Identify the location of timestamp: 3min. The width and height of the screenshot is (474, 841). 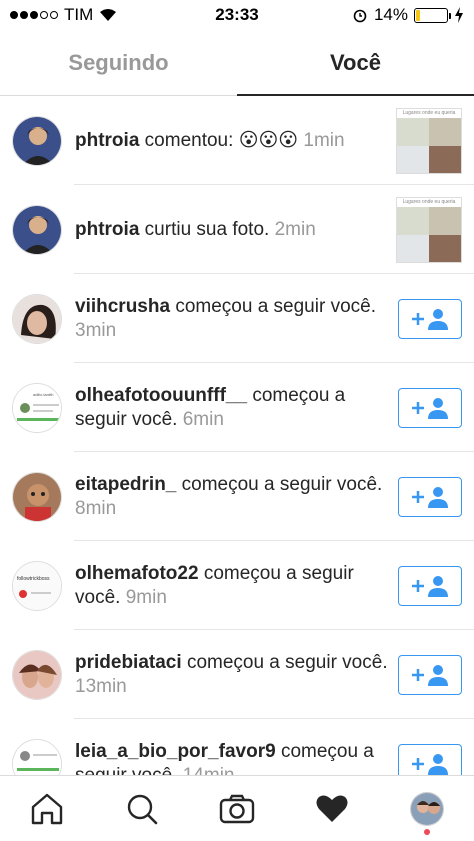
(96, 330).